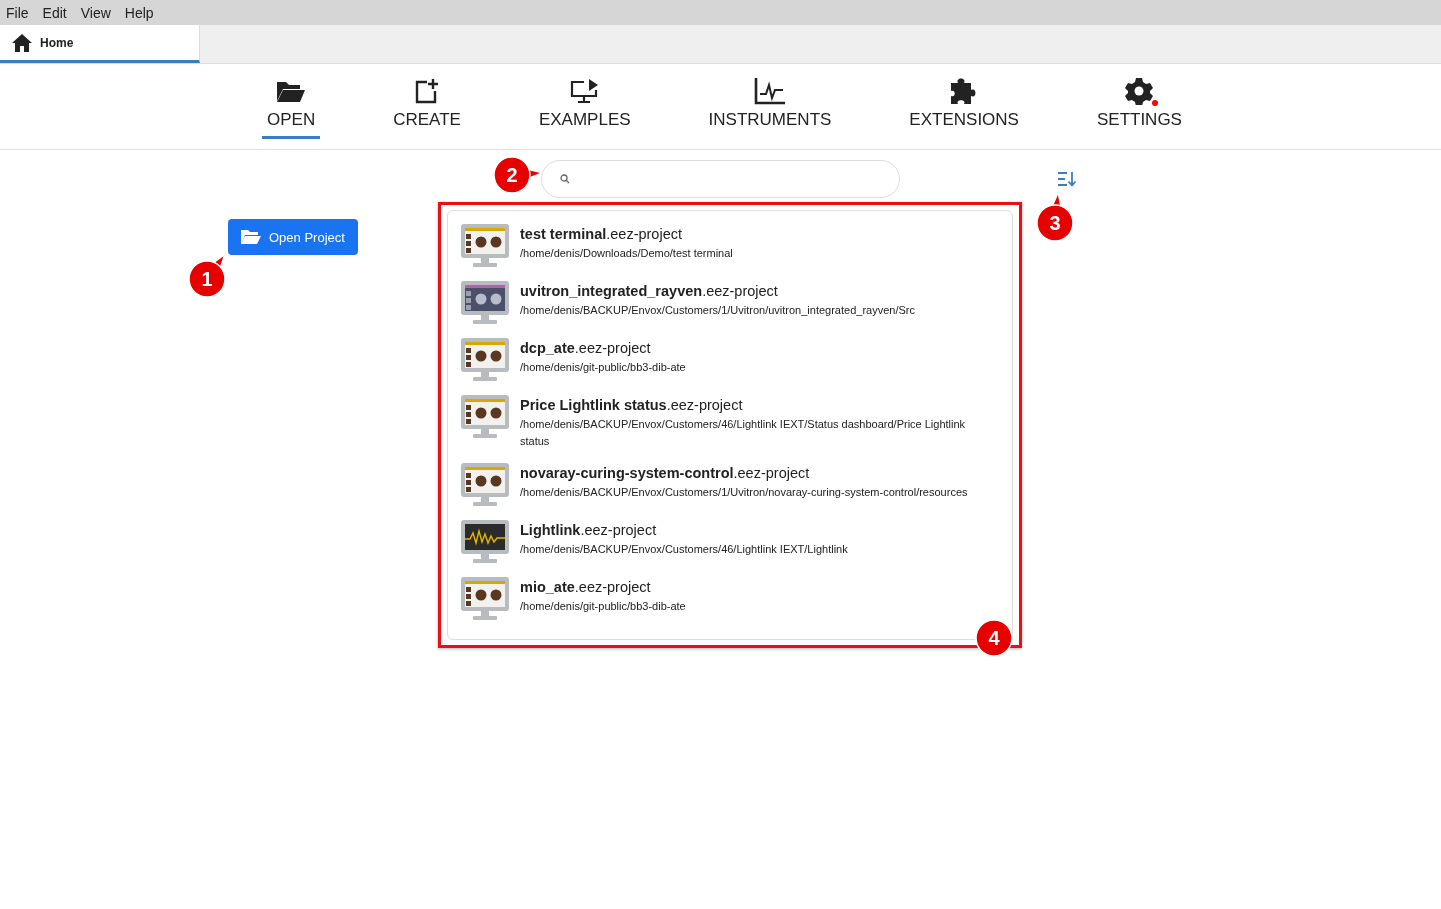 Image resolution: width=1441 pixels, height=909 pixels. Describe the element at coordinates (603, 348) in the screenshot. I see `project-name: dcp_ate.eez-project` at that location.